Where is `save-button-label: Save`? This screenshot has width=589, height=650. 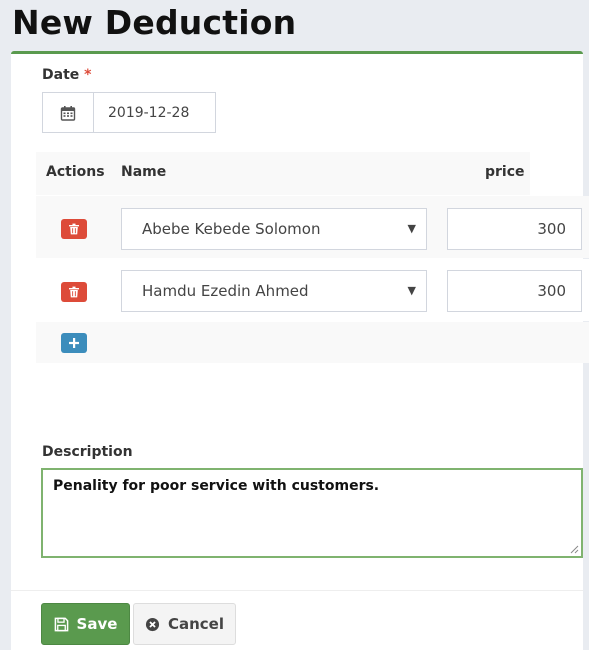
save-button-label: Save is located at coordinates (97, 624).